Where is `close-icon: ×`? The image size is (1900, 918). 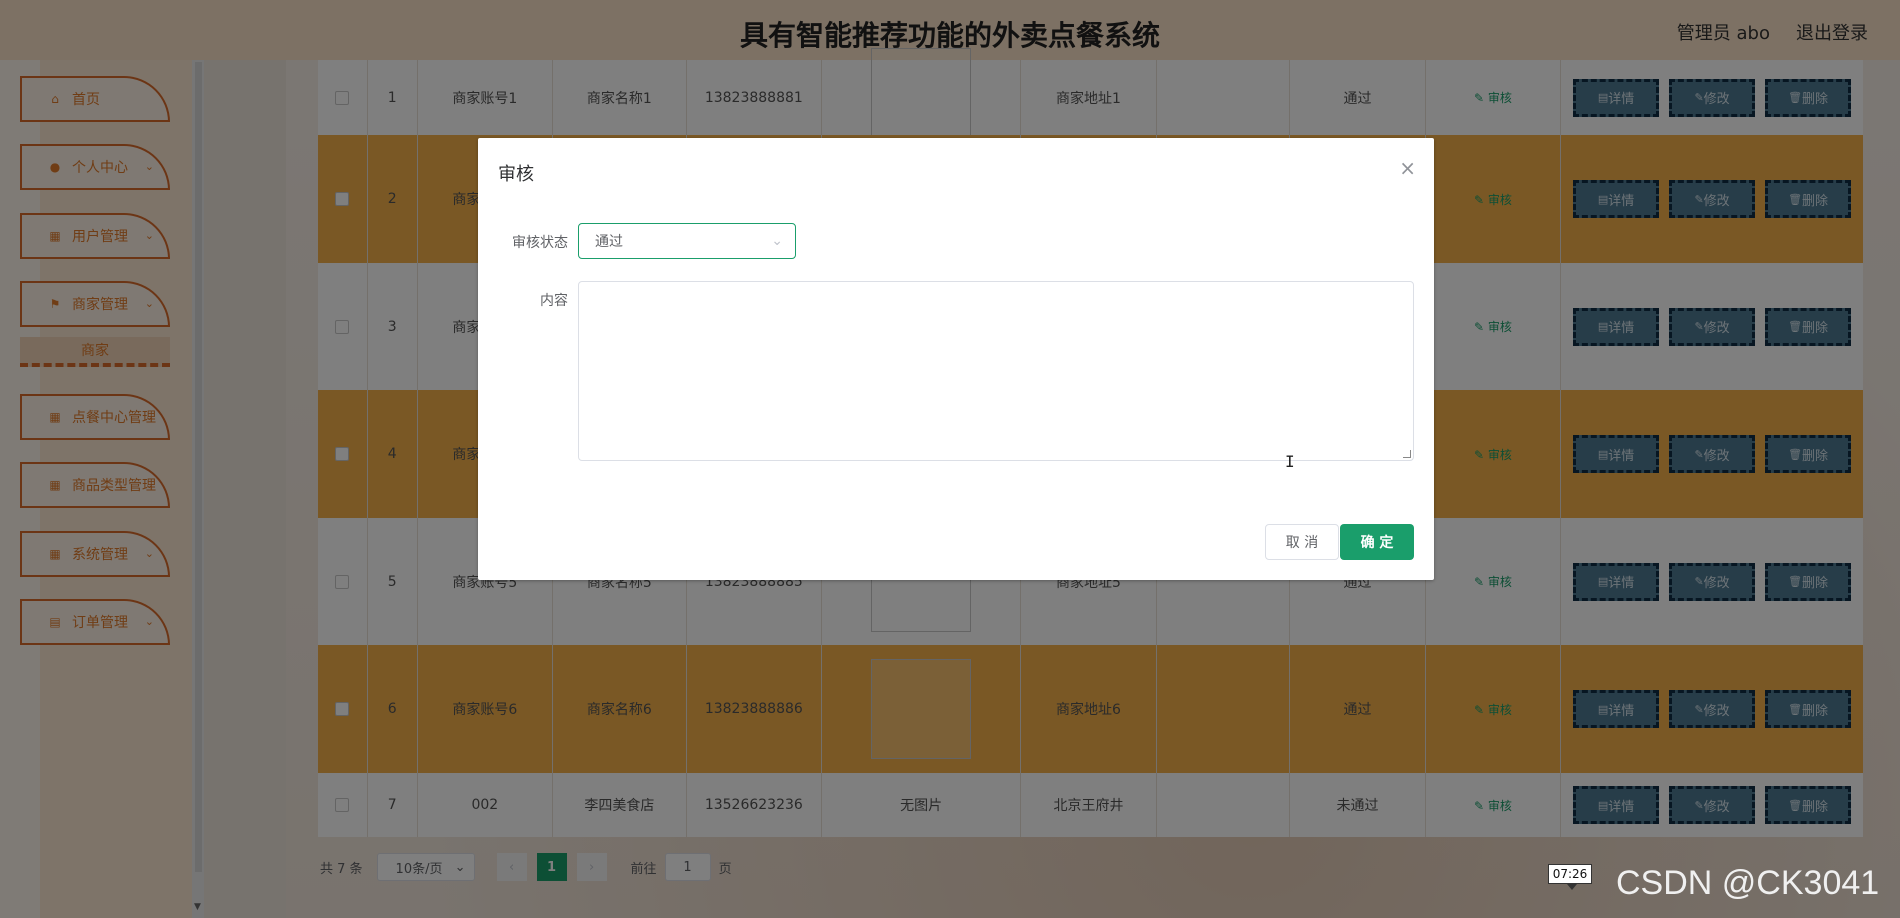 close-icon: × is located at coordinates (1407, 168).